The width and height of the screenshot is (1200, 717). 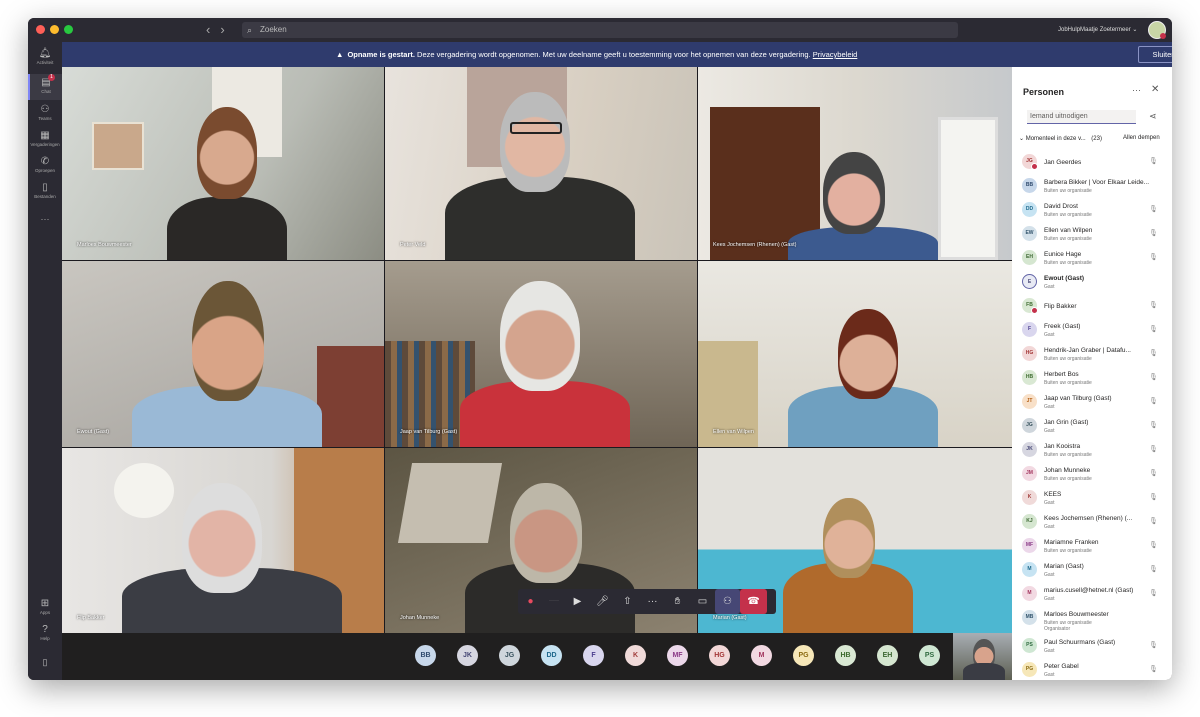 I want to click on forward-arrow-icon: ›, so click(x=222, y=29).